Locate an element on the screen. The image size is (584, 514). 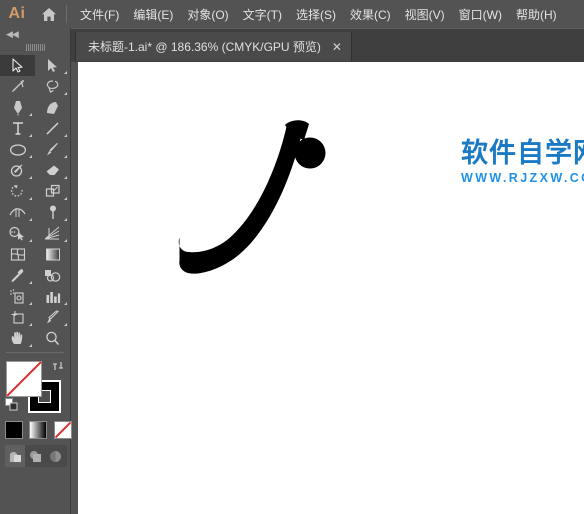
color-mode-button is located at coordinates (14, 430).